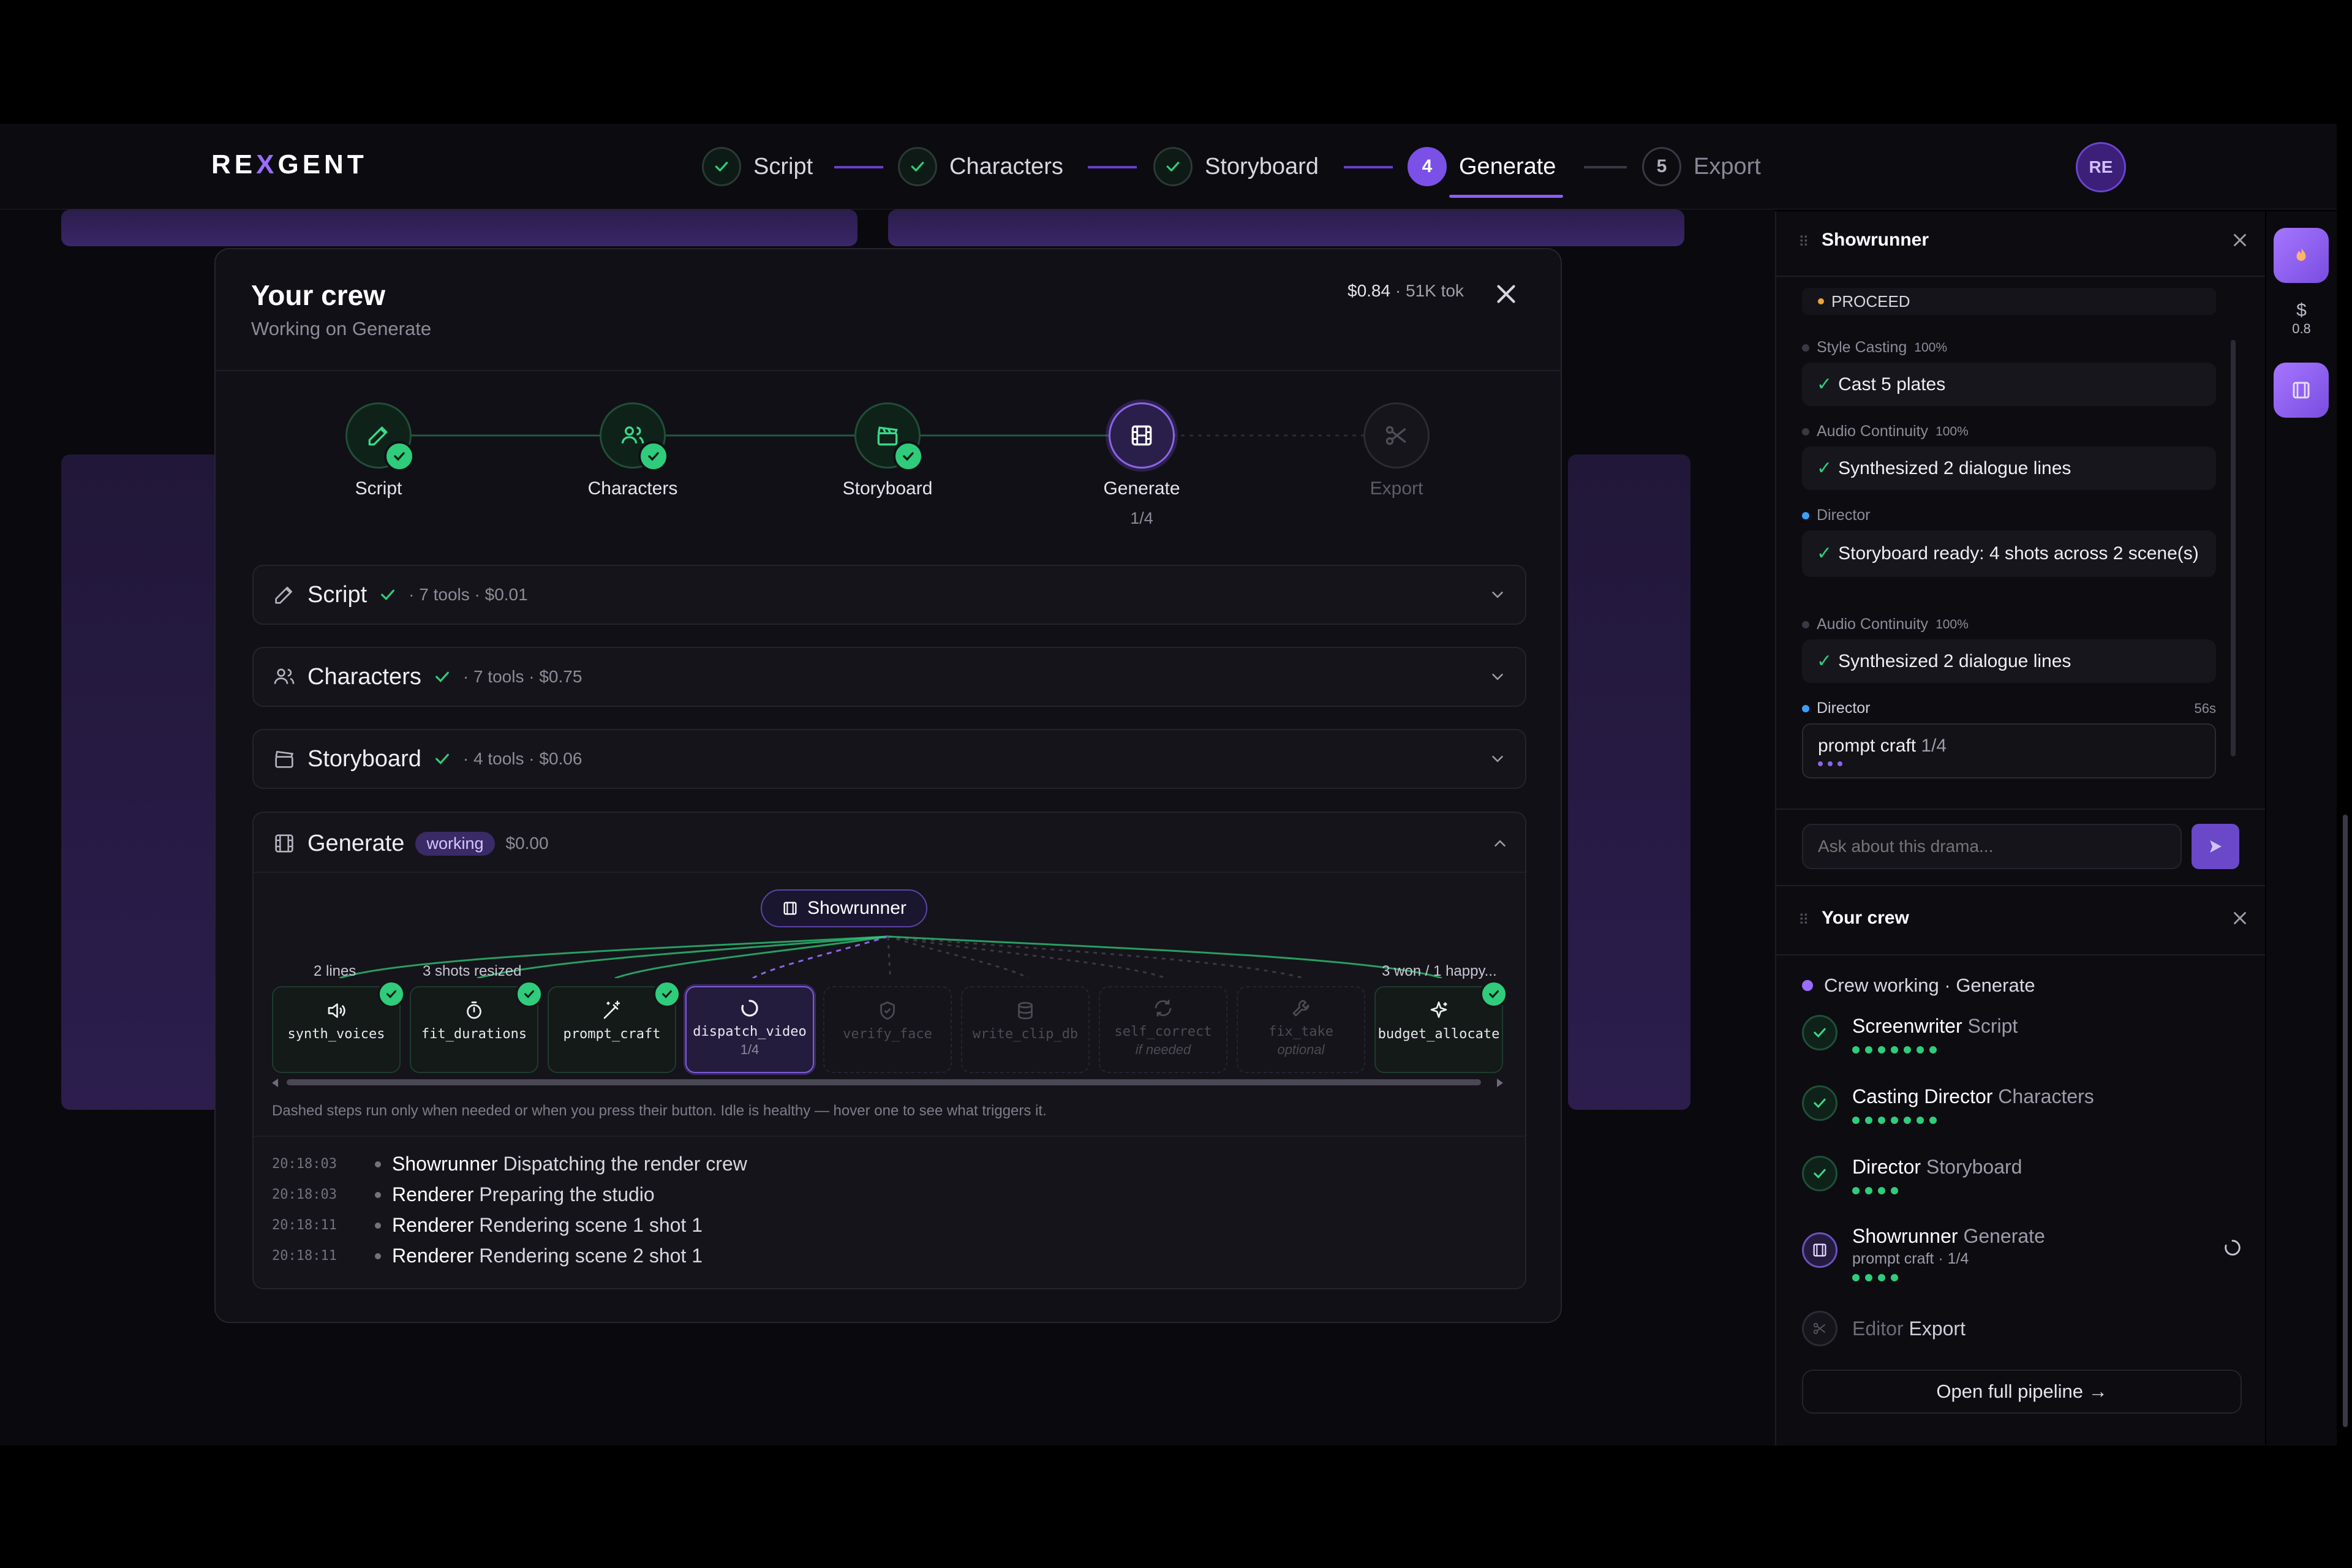  Describe the element at coordinates (615, 1026) in the screenshot. I see `tool-prompt-craft: prompt_craft` at that location.